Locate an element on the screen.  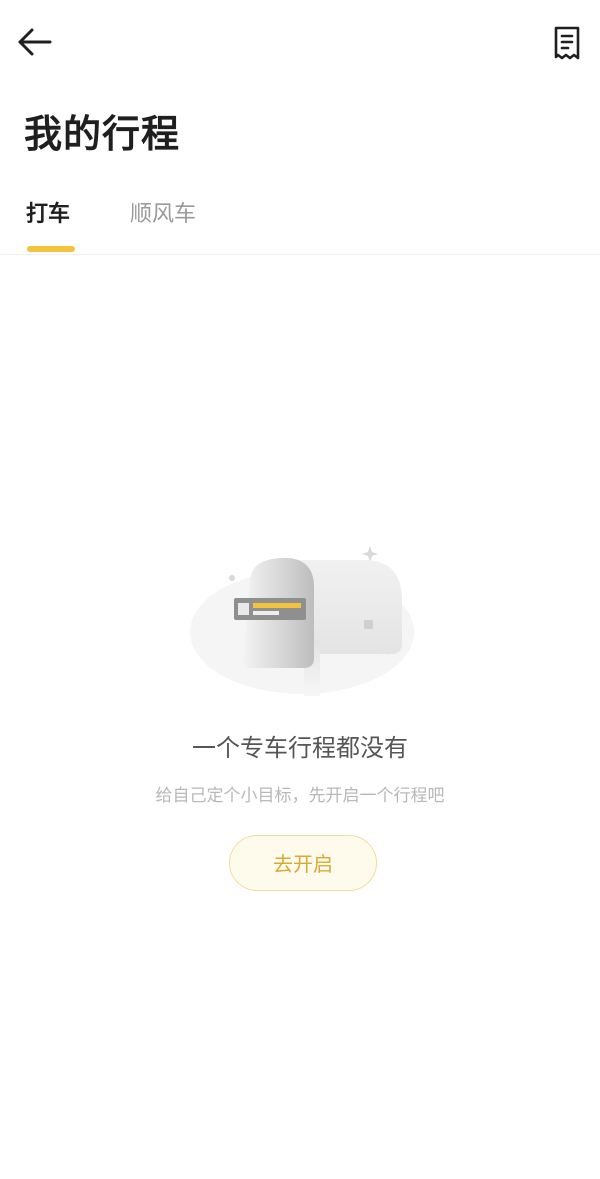
tab-hitch-ride: 顺风车 is located at coordinates (163, 215).